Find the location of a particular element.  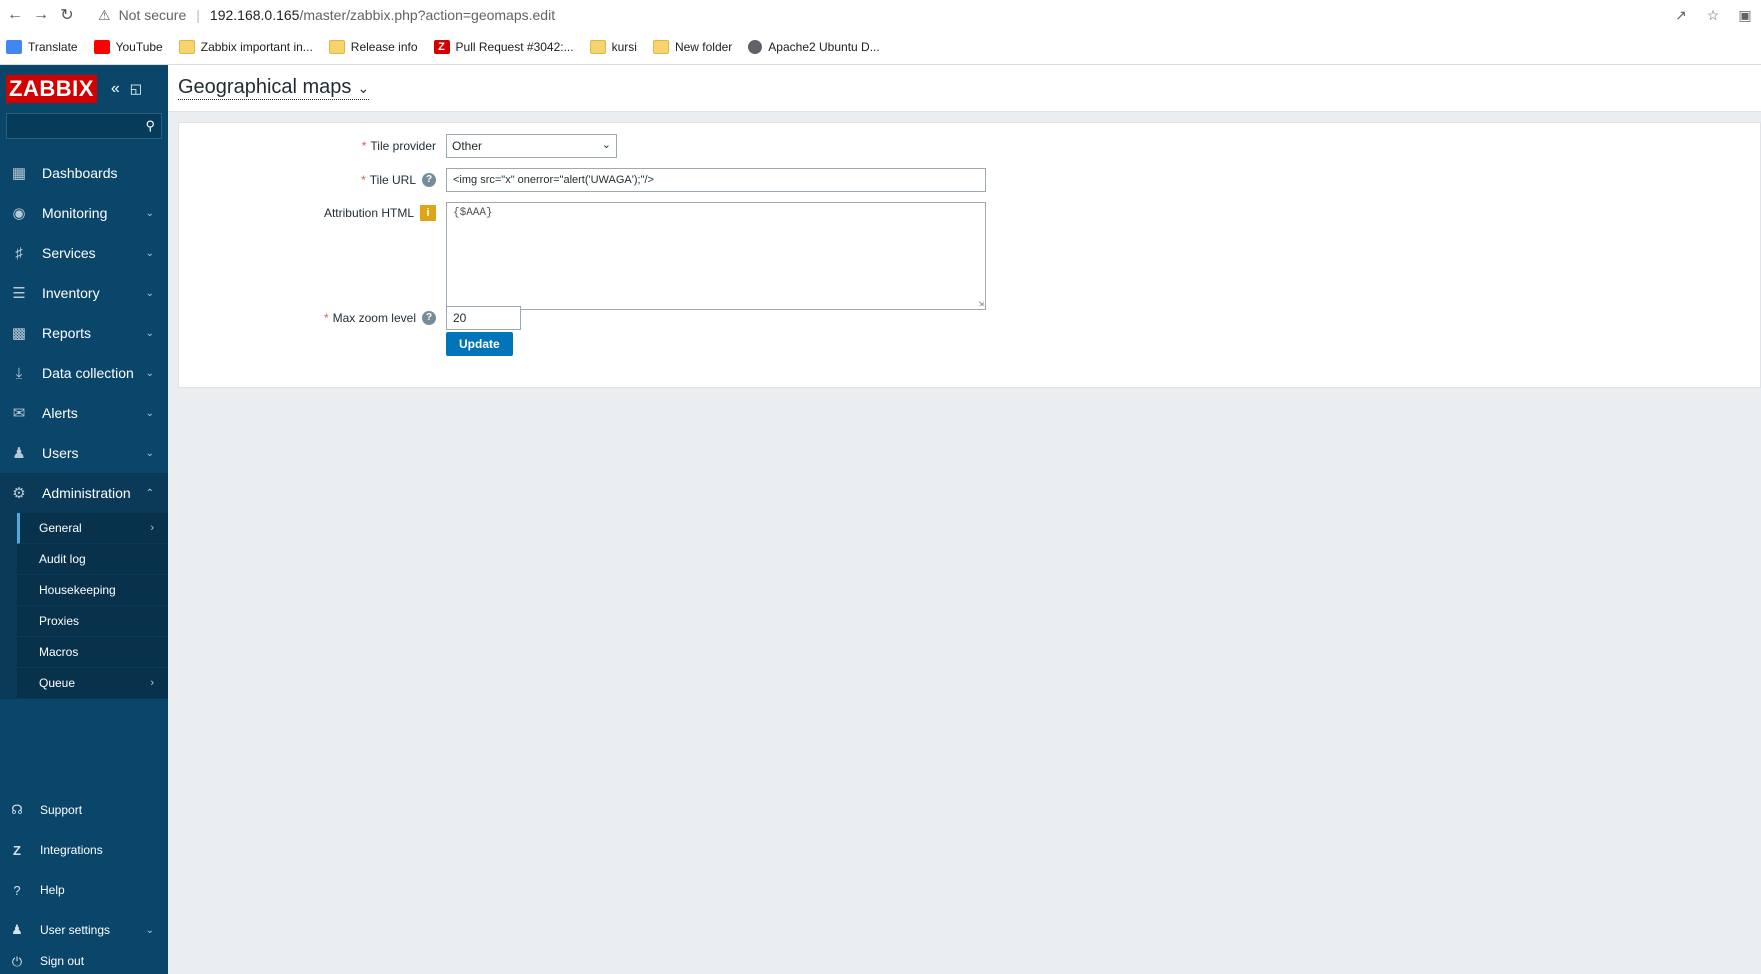

warning-triangle-icon: ⚠ is located at coordinates (104, 14).